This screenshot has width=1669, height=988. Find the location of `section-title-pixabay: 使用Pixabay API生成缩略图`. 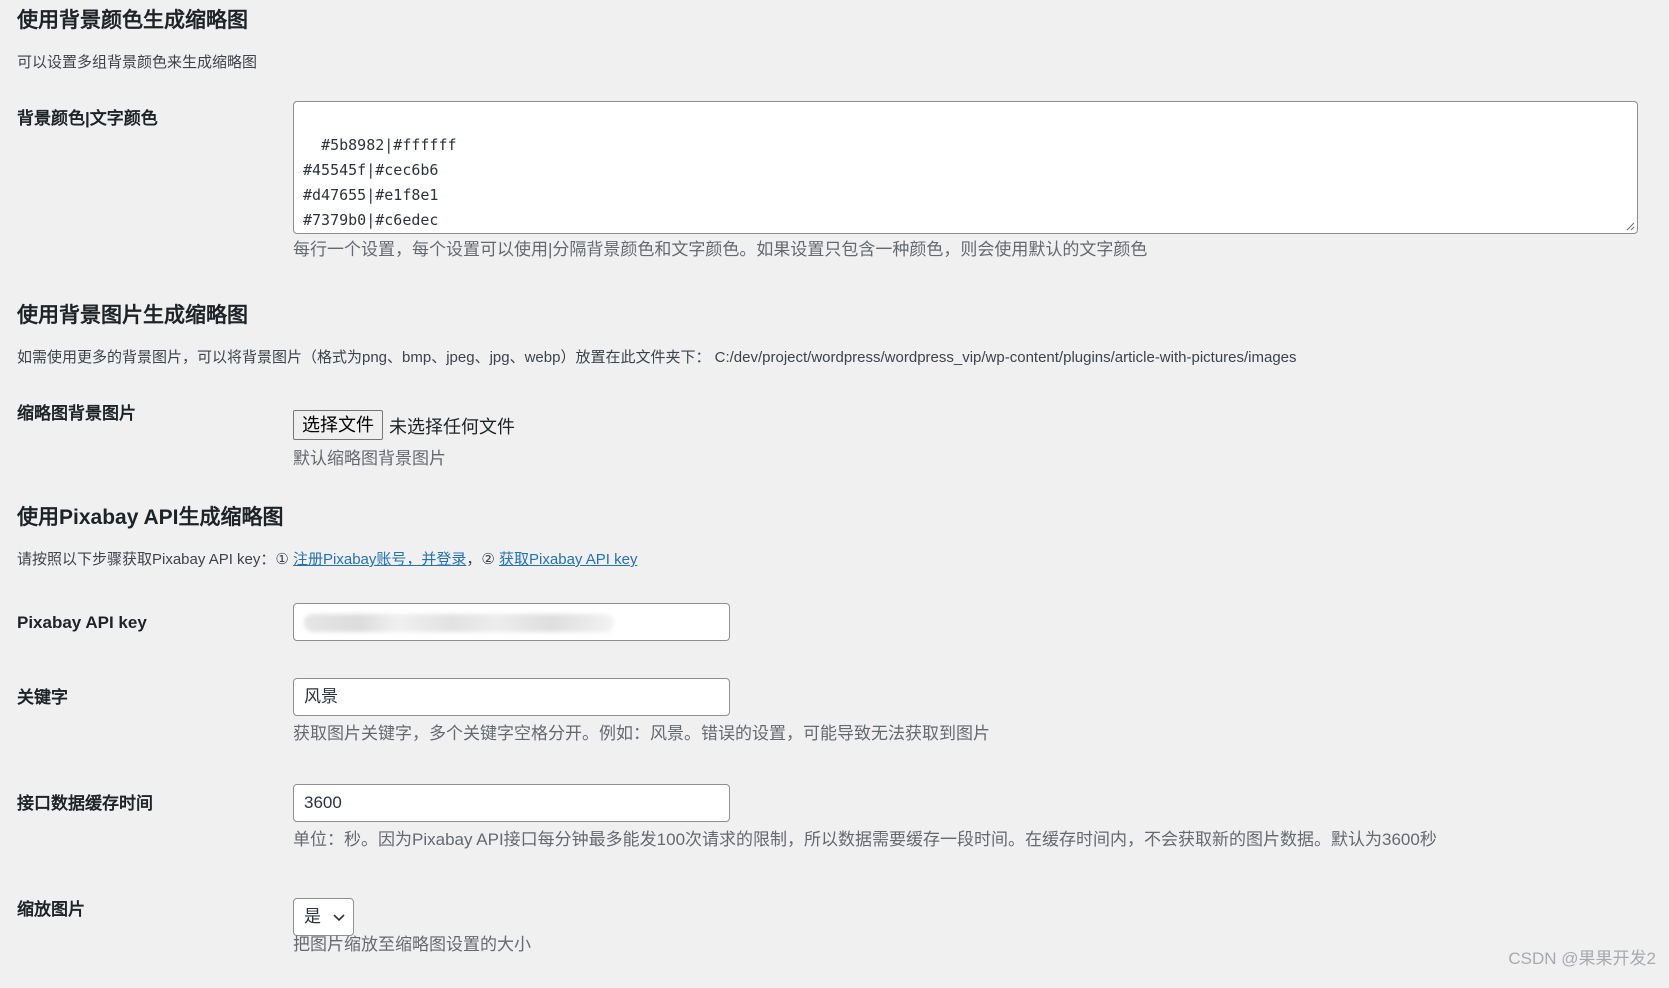

section-title-pixabay: 使用Pixabay API生成缩略图 is located at coordinates (150, 517).